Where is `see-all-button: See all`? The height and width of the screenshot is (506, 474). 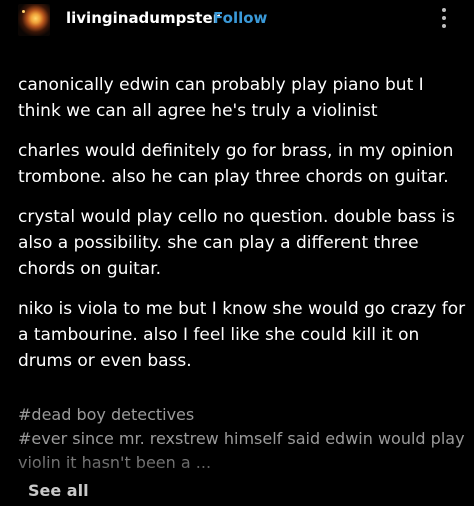 see-all-button: See all is located at coordinates (58, 490).